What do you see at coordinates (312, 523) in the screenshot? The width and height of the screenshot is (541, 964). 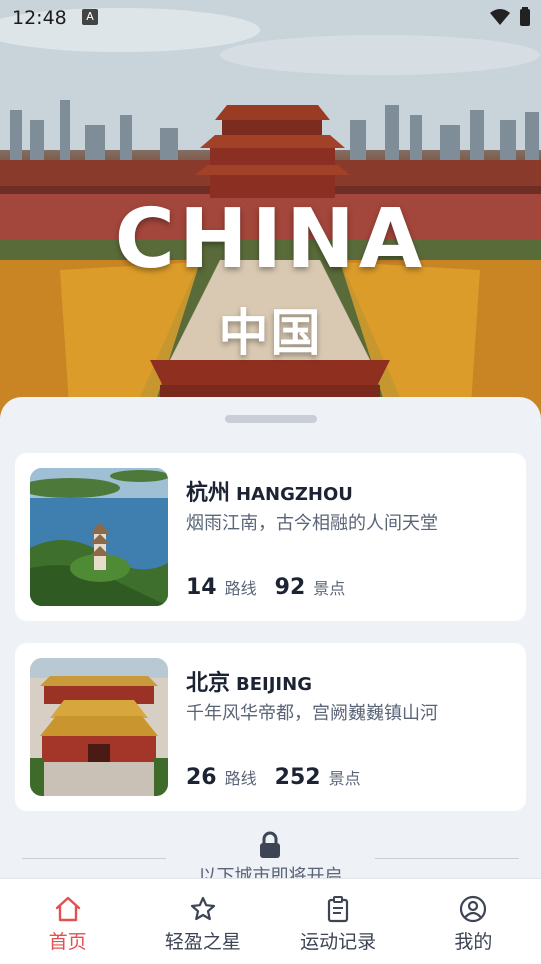 I see `city-tagline: 烟雨江南，古今相融的人间天堂` at bounding box center [312, 523].